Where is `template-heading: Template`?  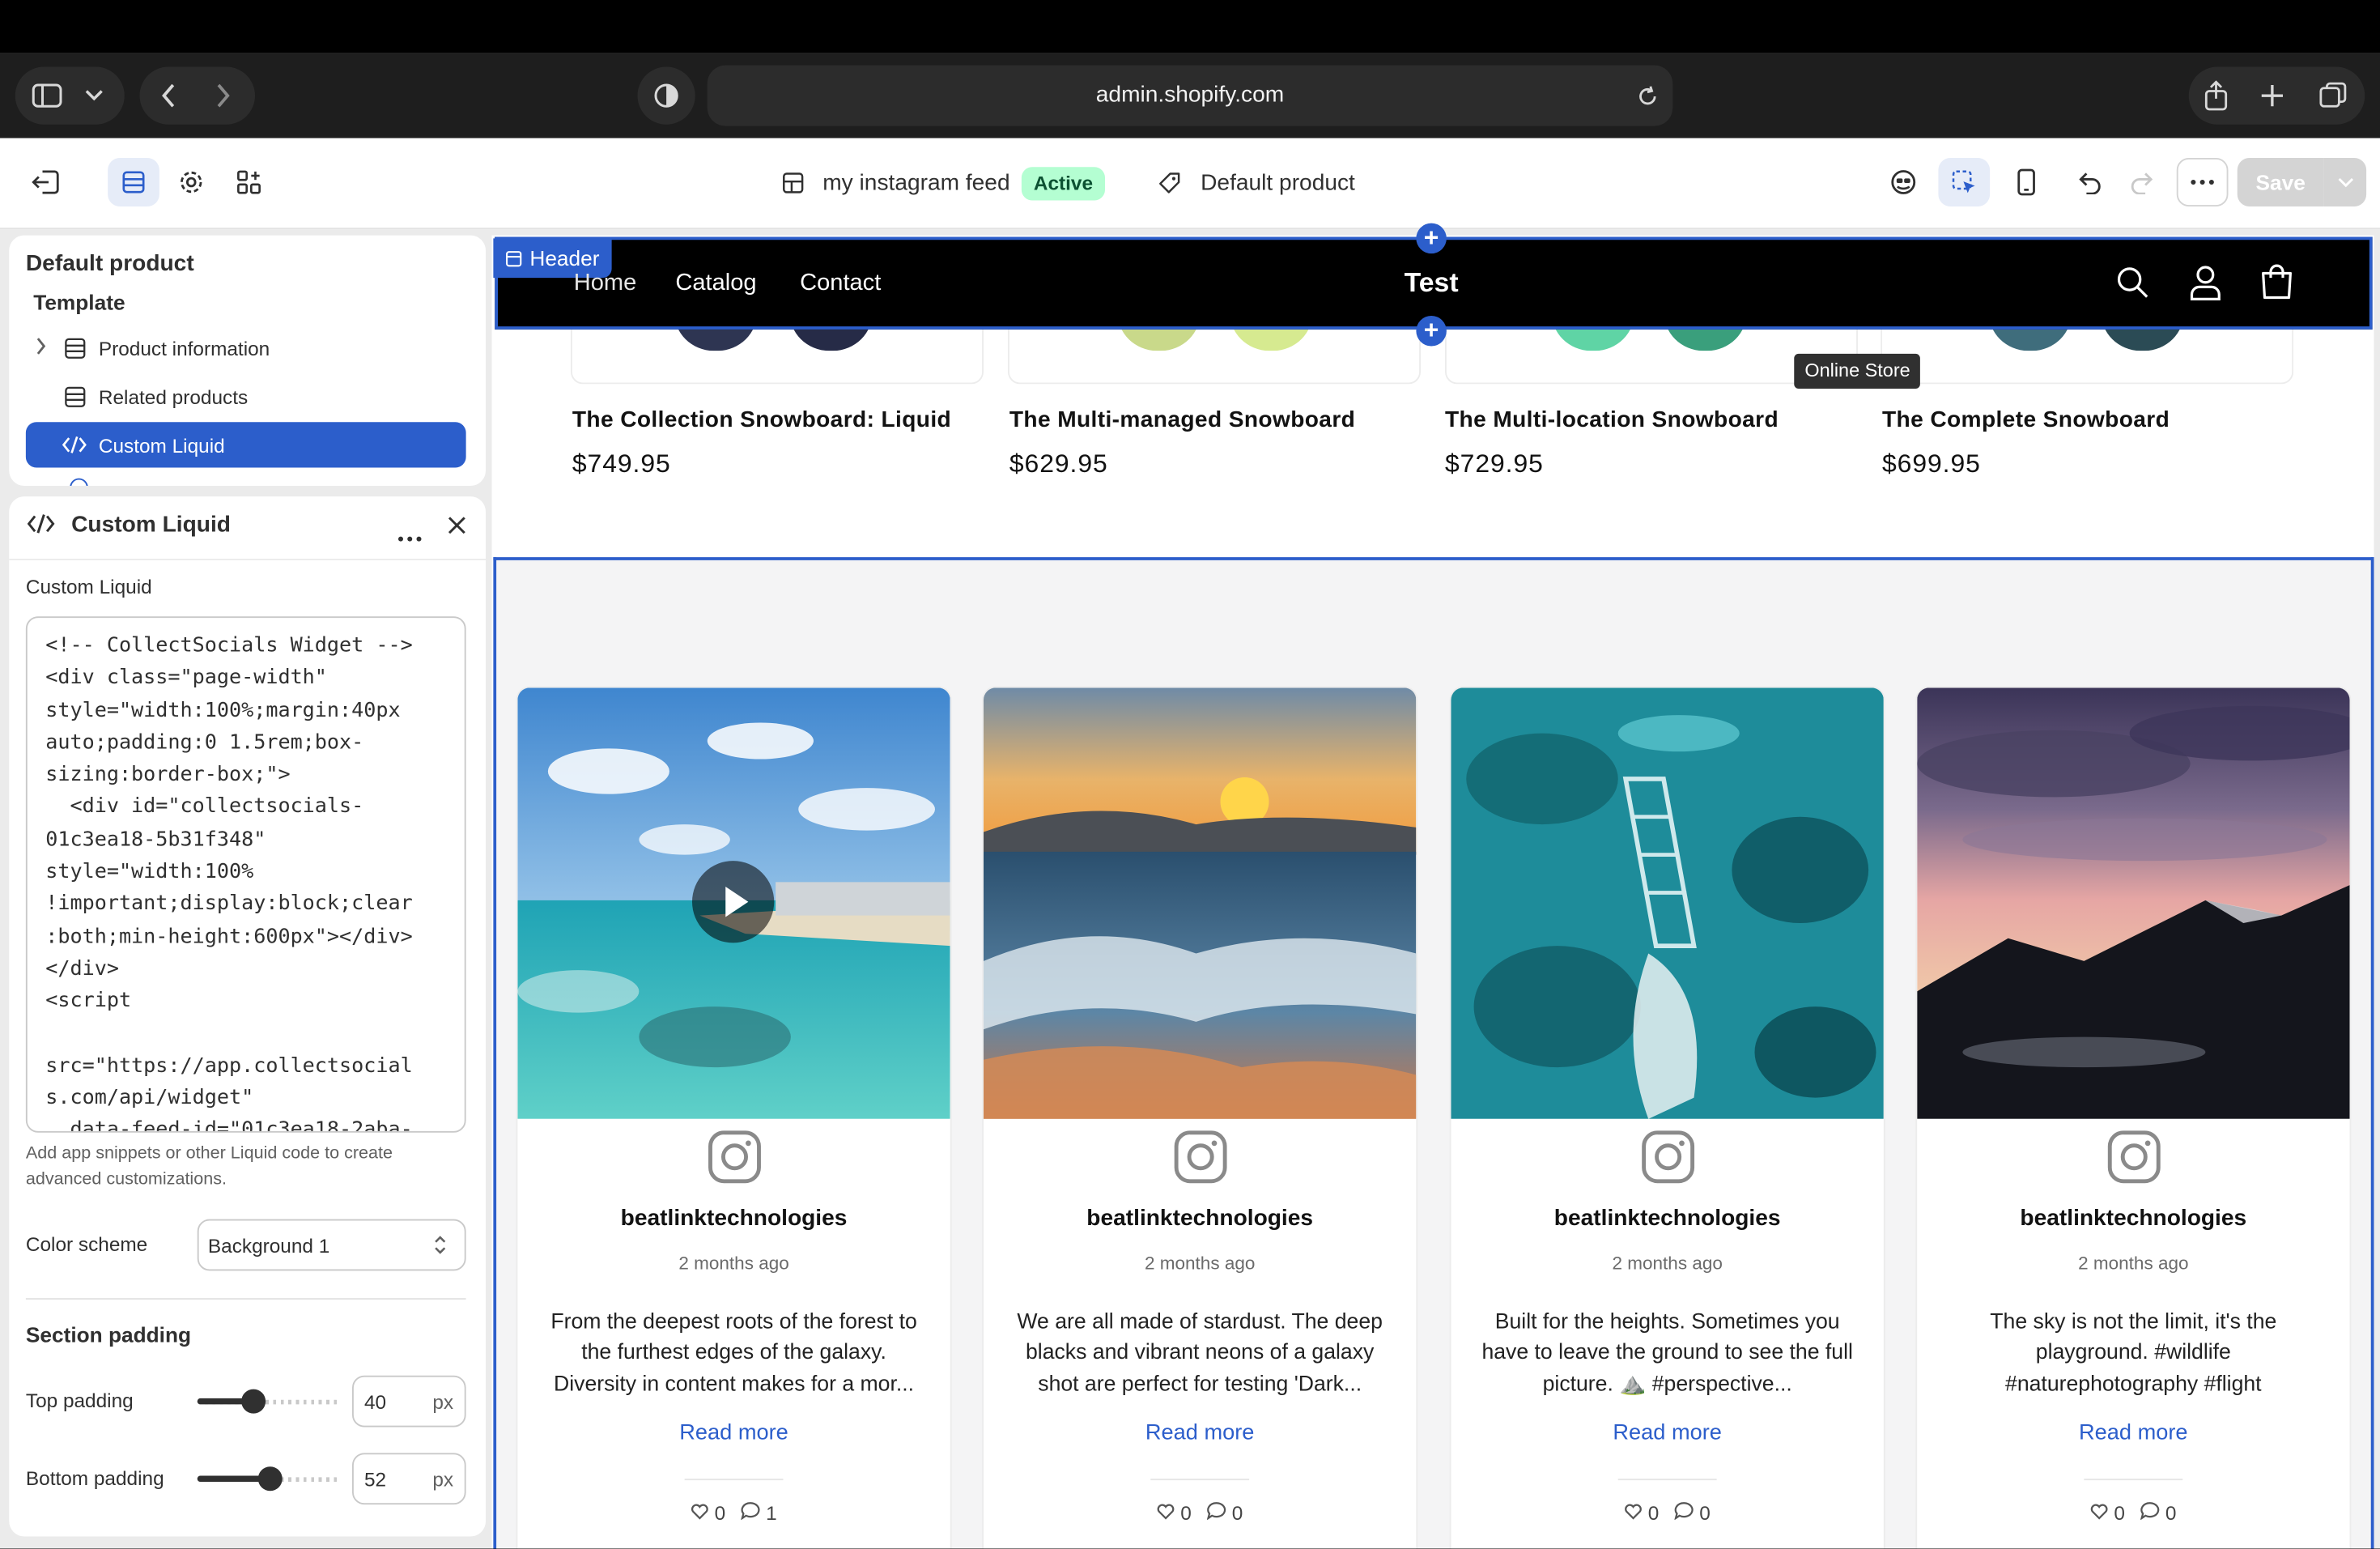
template-heading: Template is located at coordinates (79, 302).